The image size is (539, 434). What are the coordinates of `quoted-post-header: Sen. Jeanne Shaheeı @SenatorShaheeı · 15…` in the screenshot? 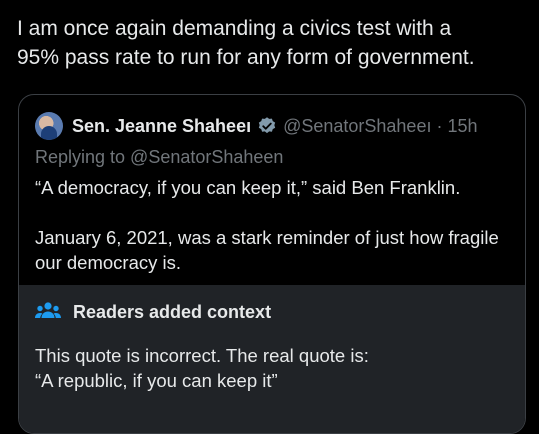 It's located at (256, 126).